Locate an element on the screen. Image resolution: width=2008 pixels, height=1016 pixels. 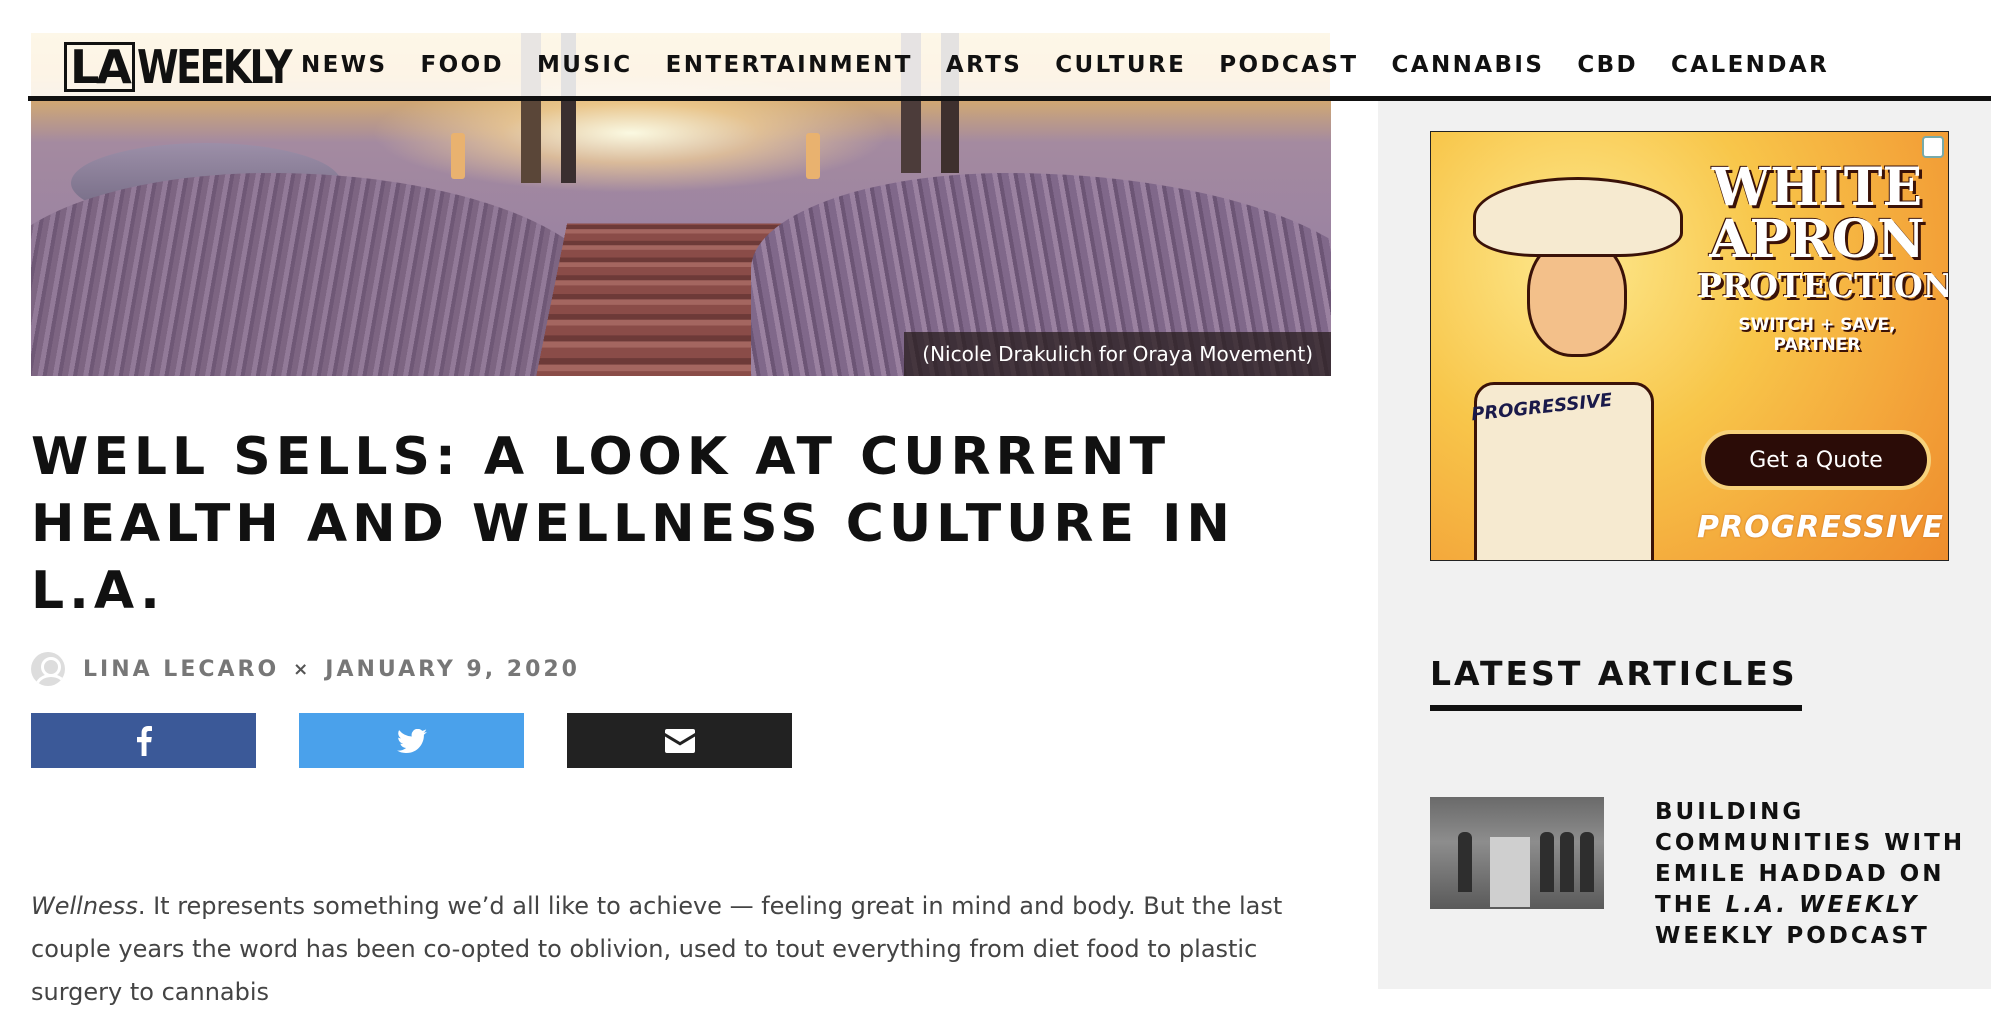
share-email-button is located at coordinates (679, 740).